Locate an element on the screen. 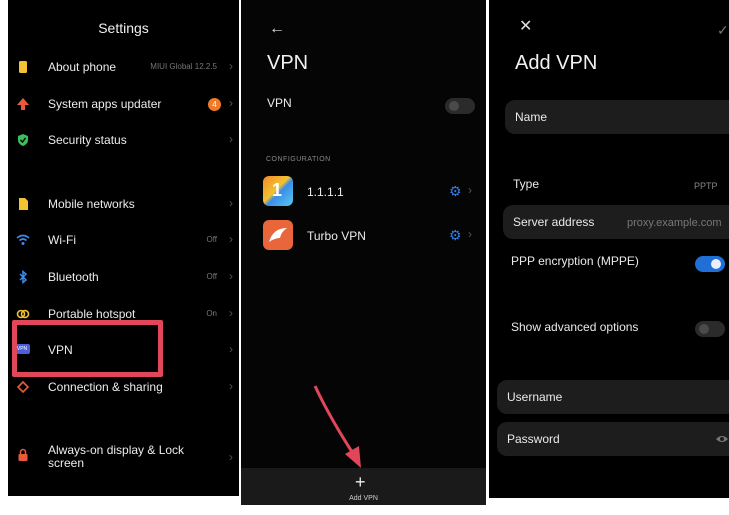  back-arrow-icon: ← is located at coordinates (277, 29).